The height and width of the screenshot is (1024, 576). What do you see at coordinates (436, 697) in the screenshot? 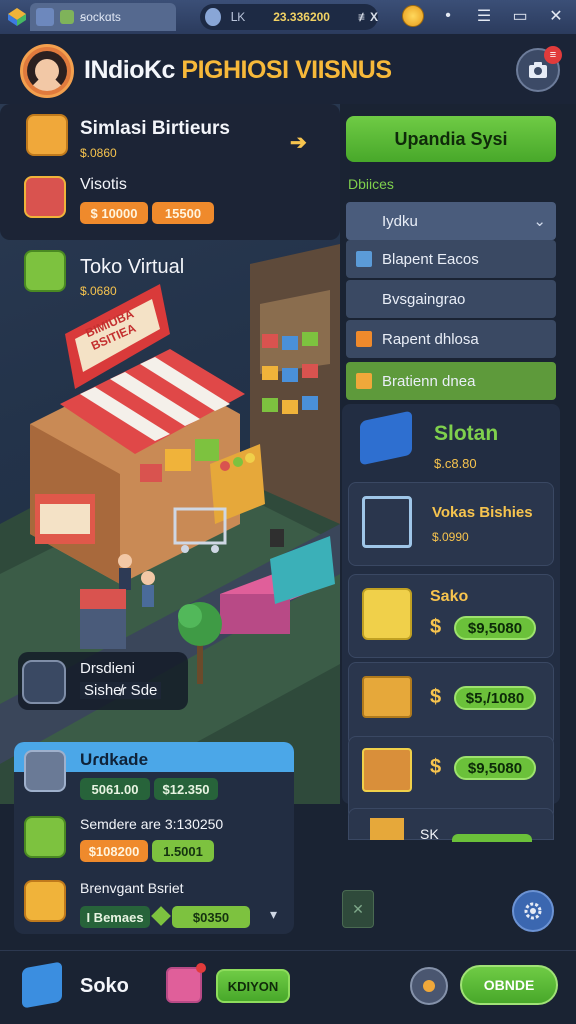
I see `shop-card-3-dollar-icon: $` at bounding box center [436, 697].